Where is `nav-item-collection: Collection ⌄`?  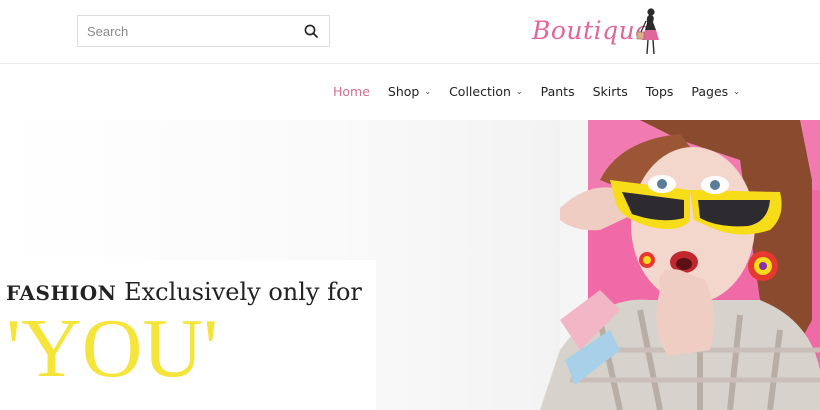 nav-item-collection: Collection ⌄ is located at coordinates (486, 91).